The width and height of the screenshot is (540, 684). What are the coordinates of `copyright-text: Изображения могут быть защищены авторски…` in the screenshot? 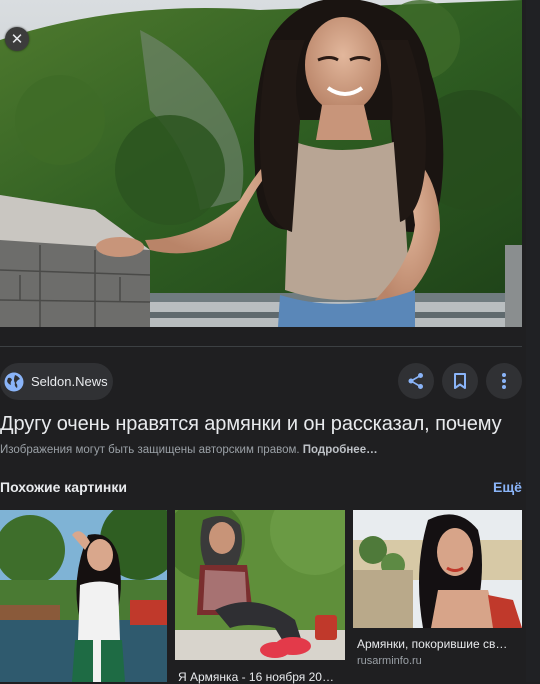 It's located at (150, 450).